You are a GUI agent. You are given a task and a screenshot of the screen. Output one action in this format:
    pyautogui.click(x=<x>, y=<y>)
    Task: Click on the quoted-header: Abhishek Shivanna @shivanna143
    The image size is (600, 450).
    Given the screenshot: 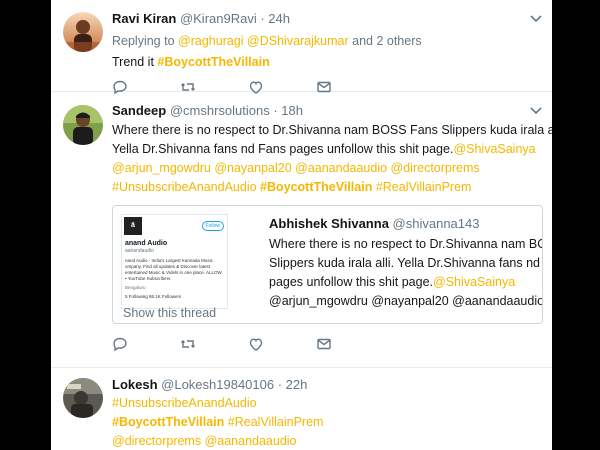 What is the action you would take?
    pyautogui.click(x=404, y=224)
    